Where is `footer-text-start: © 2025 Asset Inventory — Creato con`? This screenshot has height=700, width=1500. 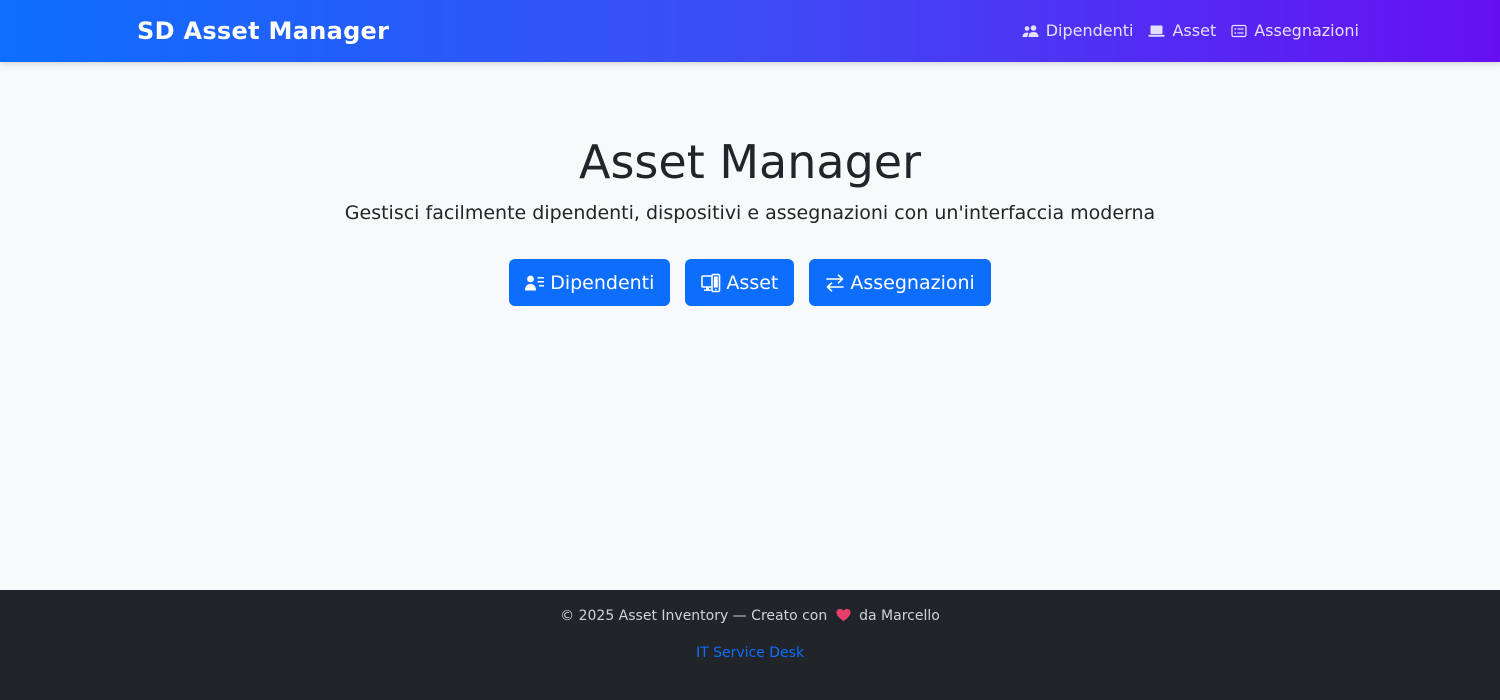 footer-text-start: © 2025 Asset Inventory — Creato con is located at coordinates (694, 616).